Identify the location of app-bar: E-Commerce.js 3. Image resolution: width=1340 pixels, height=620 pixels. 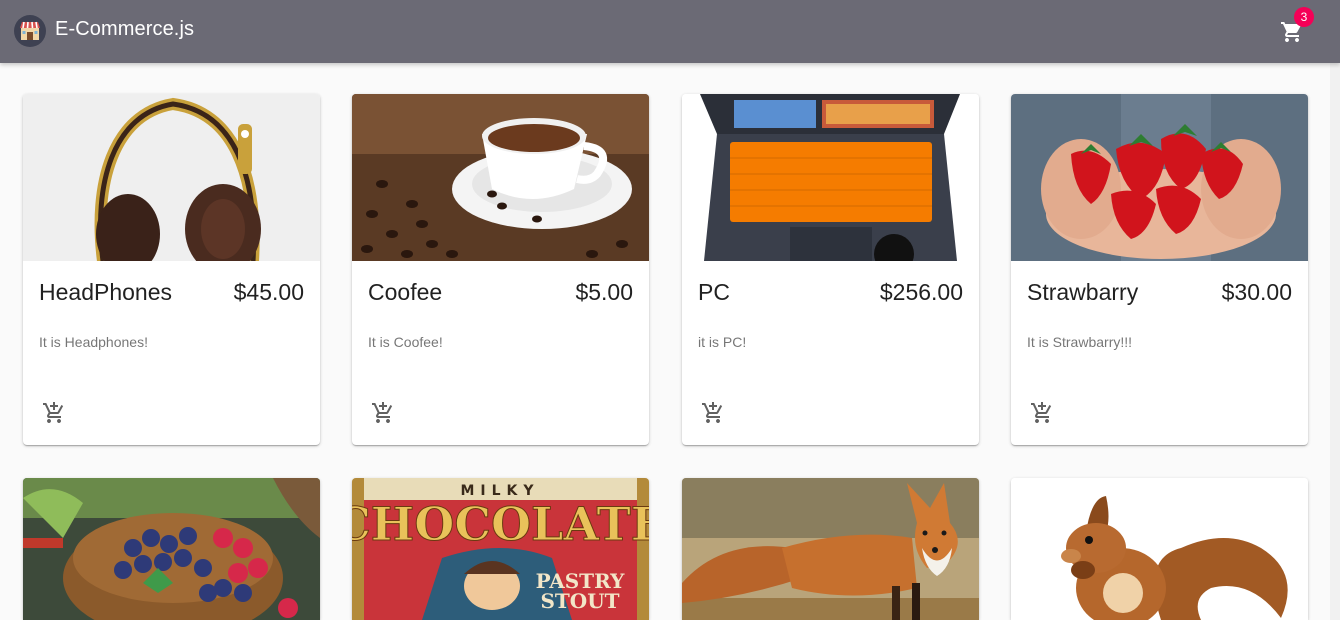
(670, 31).